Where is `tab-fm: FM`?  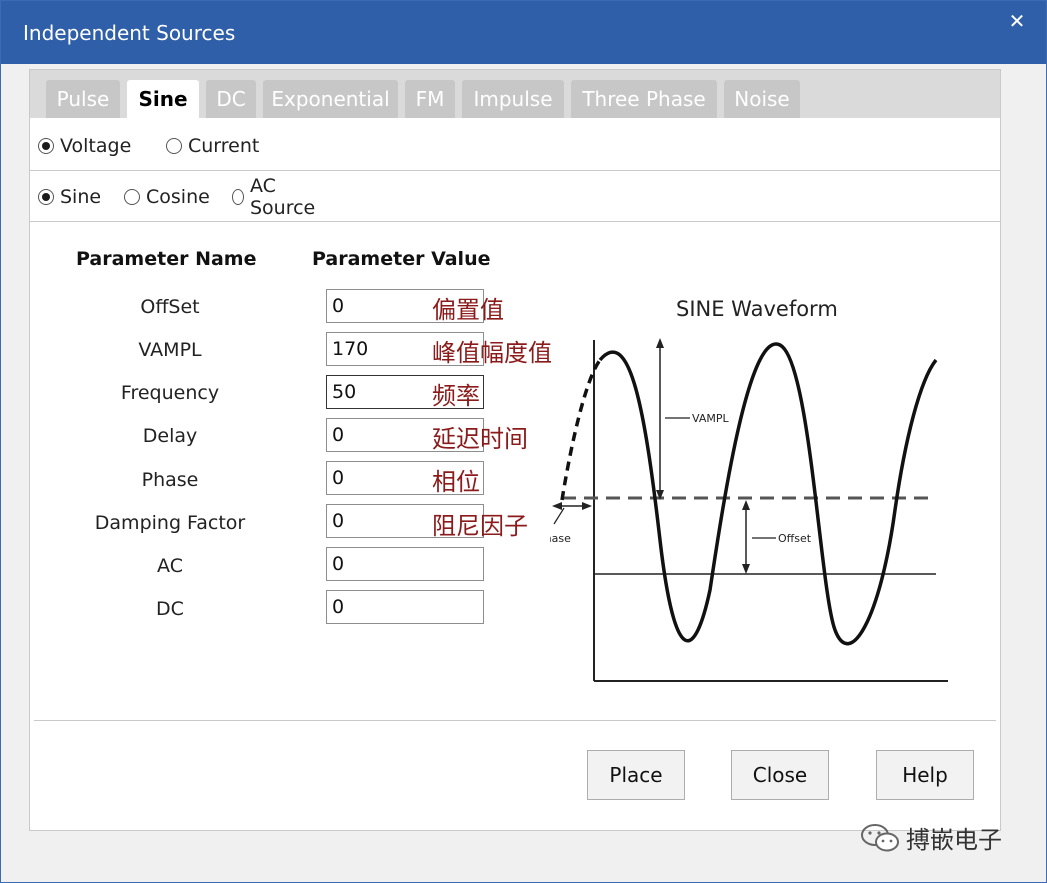 tab-fm: FM is located at coordinates (430, 99).